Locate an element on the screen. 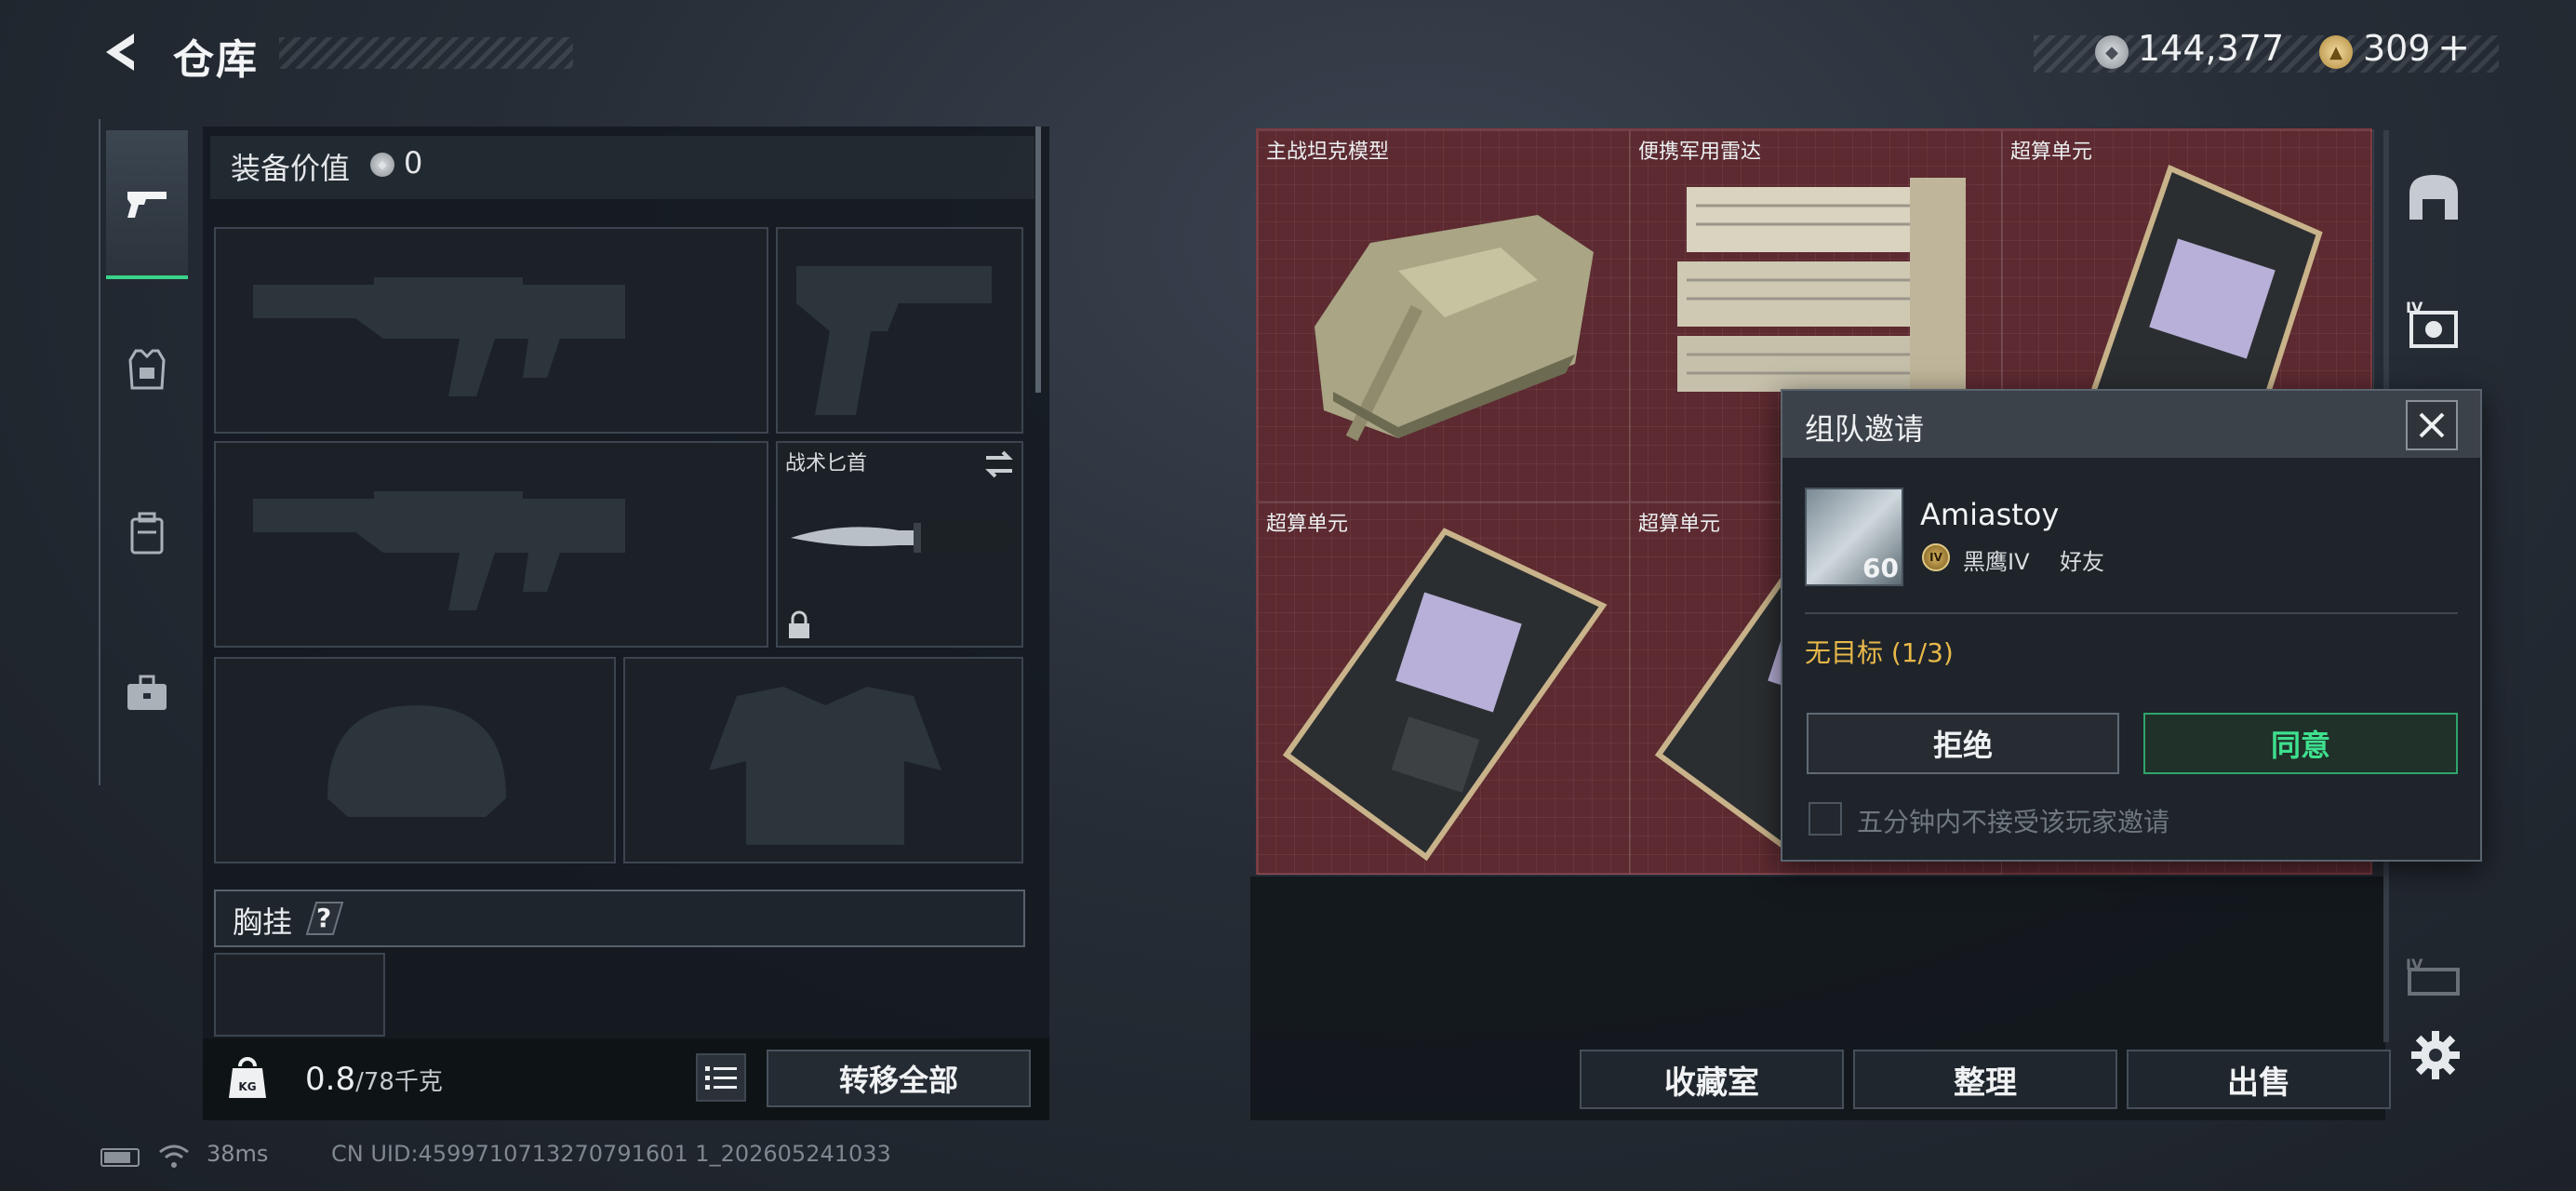 The height and width of the screenshot is (1191, 2576). swap-icon is located at coordinates (999, 464).